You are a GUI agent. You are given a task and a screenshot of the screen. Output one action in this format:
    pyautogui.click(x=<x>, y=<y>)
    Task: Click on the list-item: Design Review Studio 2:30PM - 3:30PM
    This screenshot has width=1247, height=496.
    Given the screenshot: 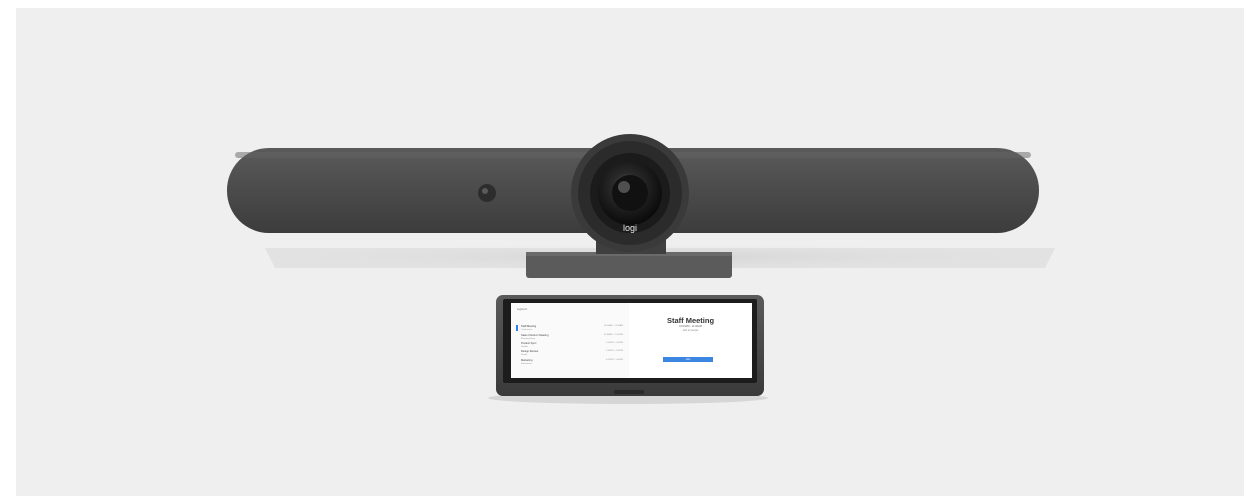 What is the action you would take?
    pyautogui.click(x=573, y=354)
    